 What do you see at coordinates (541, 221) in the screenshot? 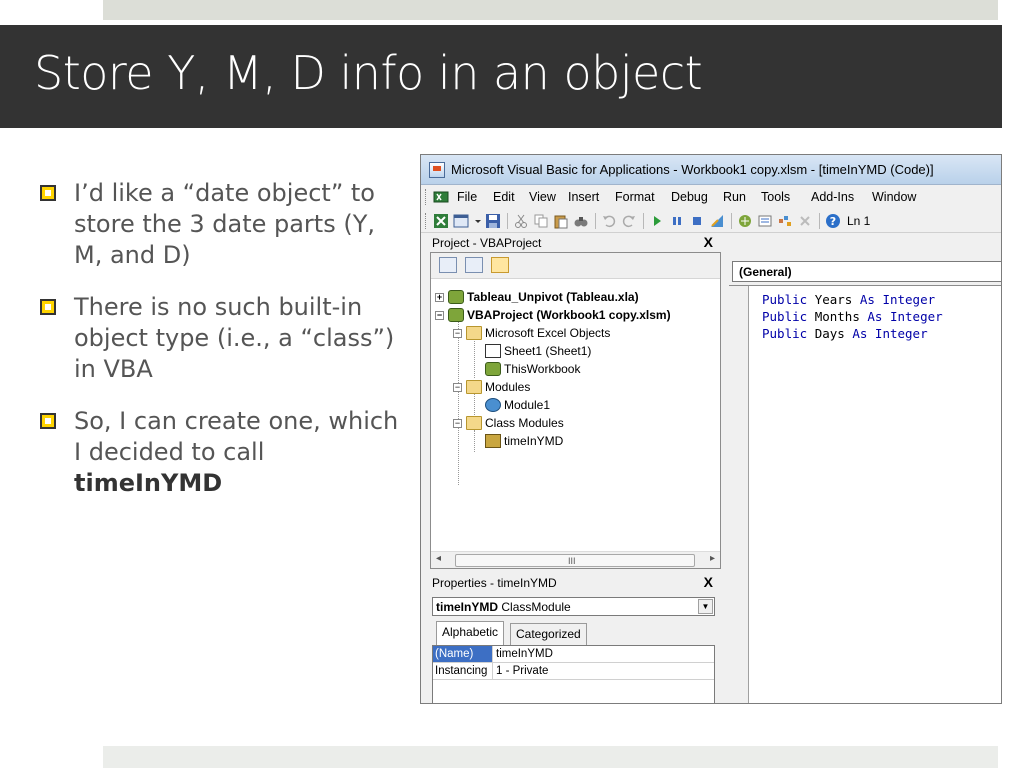
I see `copy-icon` at bounding box center [541, 221].